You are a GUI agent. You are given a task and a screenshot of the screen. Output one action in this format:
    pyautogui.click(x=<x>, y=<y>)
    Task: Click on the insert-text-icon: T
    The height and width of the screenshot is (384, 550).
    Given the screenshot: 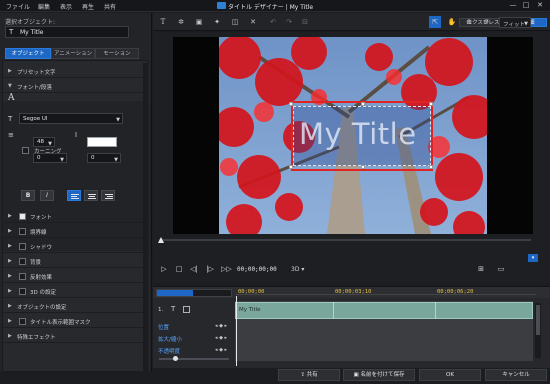 What is the action you would take?
    pyautogui.click(x=163, y=22)
    